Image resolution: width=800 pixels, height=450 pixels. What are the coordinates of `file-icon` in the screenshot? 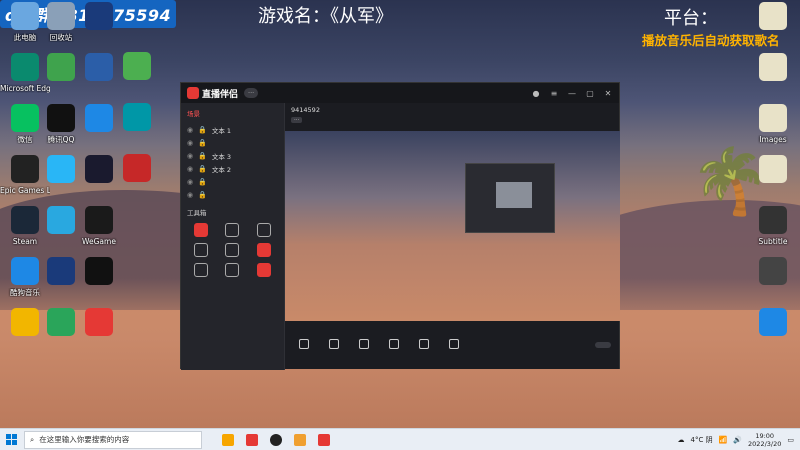 It's located at (773, 169).